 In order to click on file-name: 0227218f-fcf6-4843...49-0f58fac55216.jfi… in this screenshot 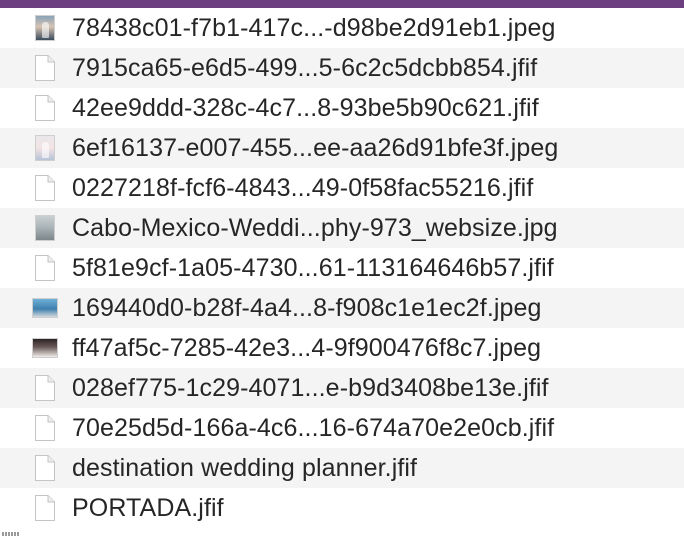, I will do `click(303, 188)`.